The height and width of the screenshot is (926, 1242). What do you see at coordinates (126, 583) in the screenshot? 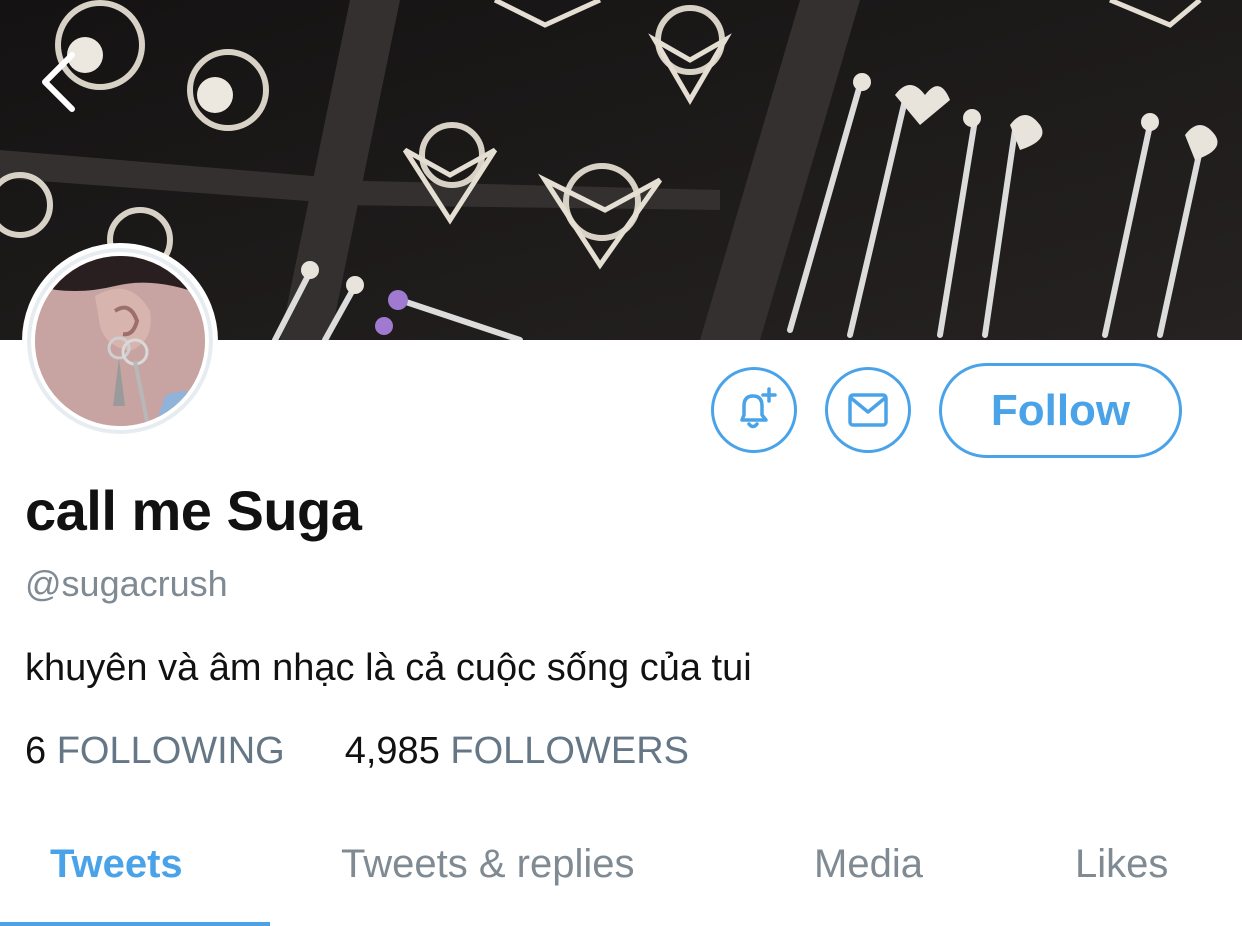
I see `user-handle: @sugacrush` at bounding box center [126, 583].